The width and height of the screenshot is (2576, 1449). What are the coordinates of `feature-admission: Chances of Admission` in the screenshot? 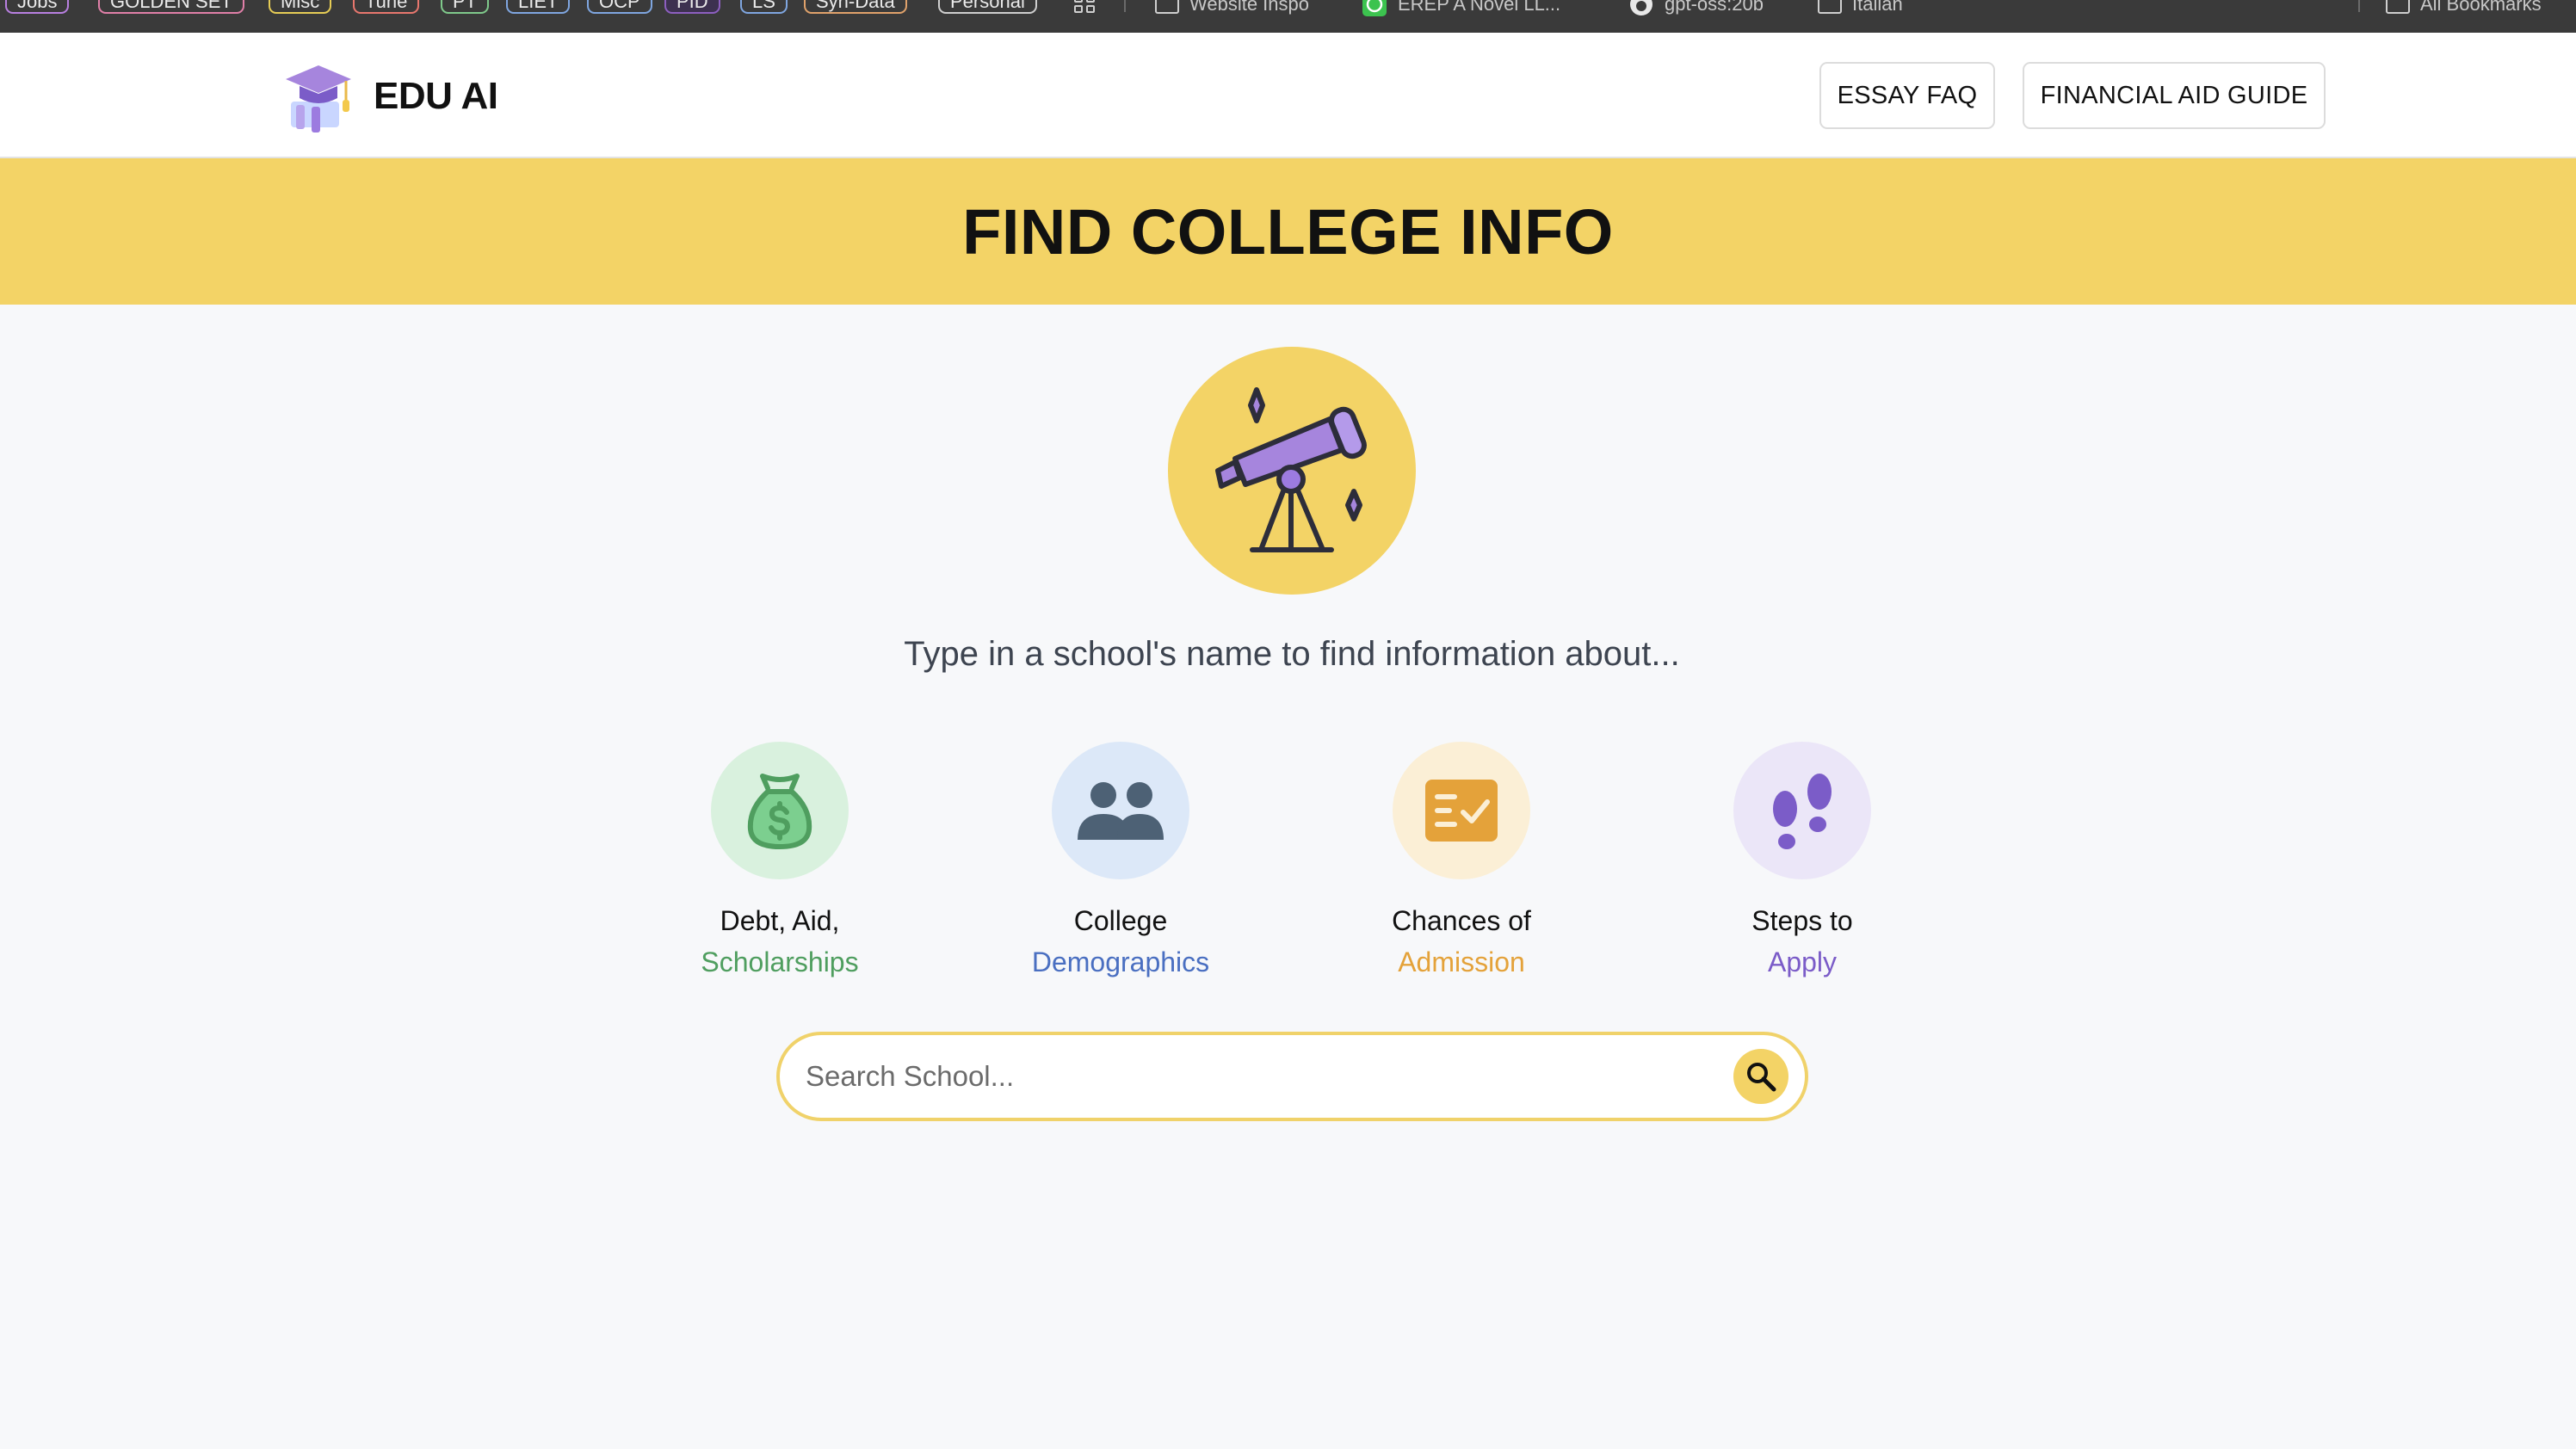 It's located at (1461, 863).